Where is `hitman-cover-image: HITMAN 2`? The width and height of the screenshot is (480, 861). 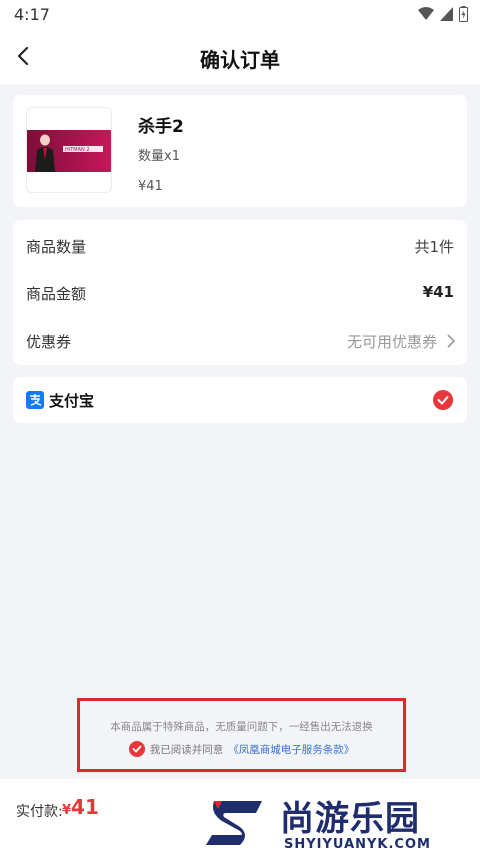
hitman-cover-image: HITMAN 2 is located at coordinates (69, 151).